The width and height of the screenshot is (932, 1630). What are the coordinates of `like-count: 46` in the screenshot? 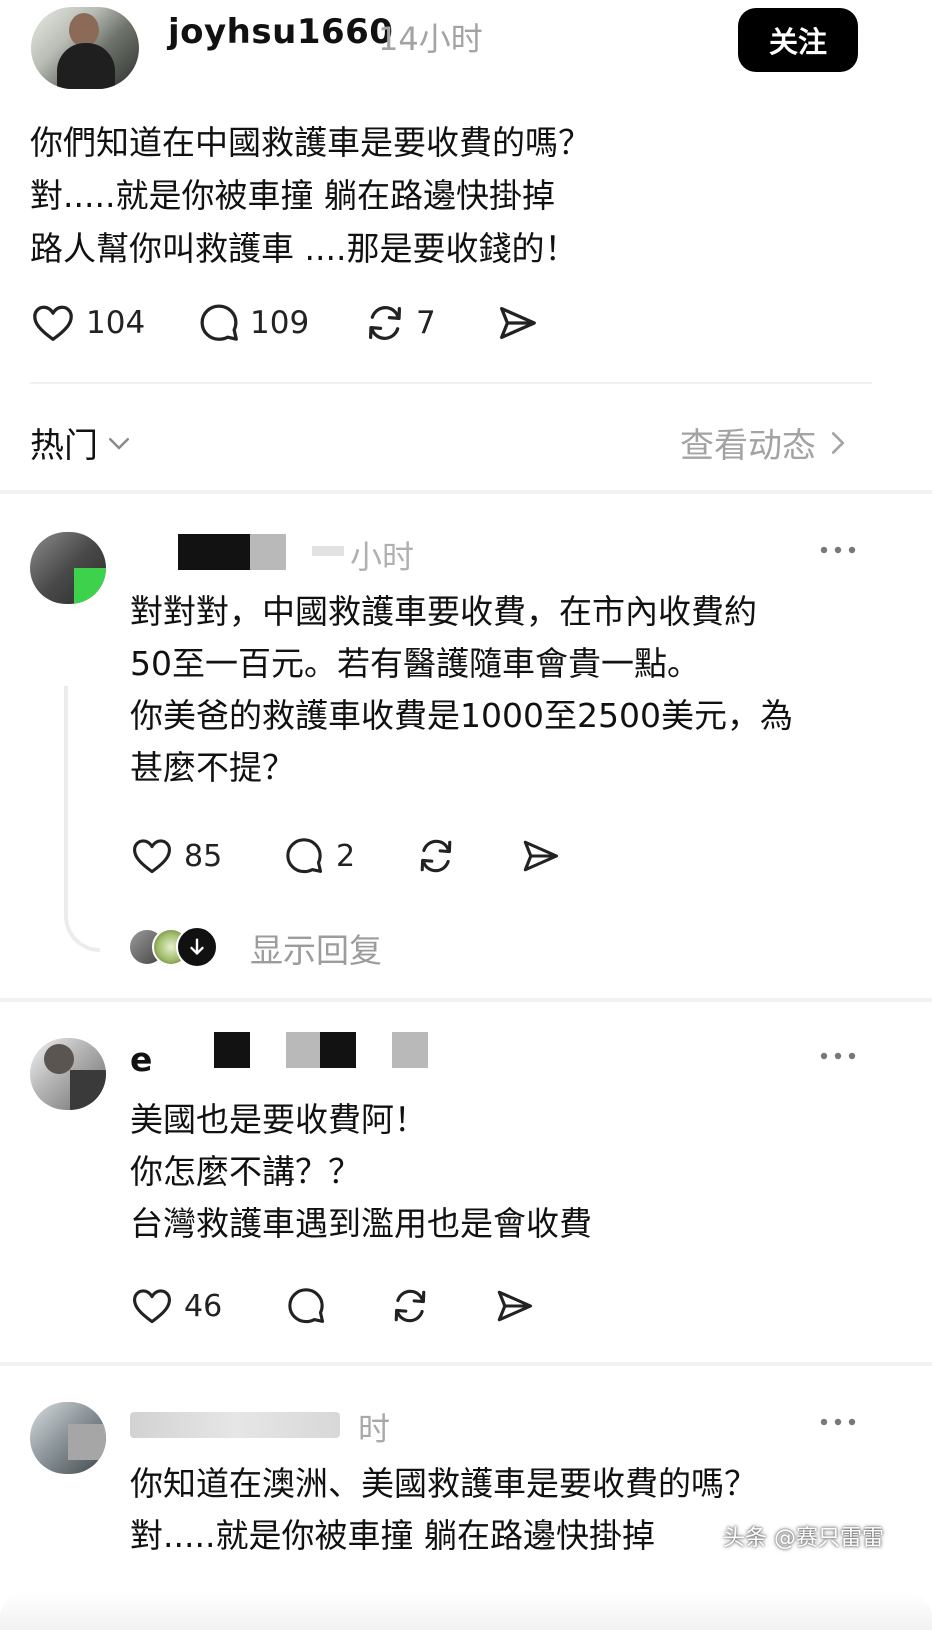 It's located at (203, 1306).